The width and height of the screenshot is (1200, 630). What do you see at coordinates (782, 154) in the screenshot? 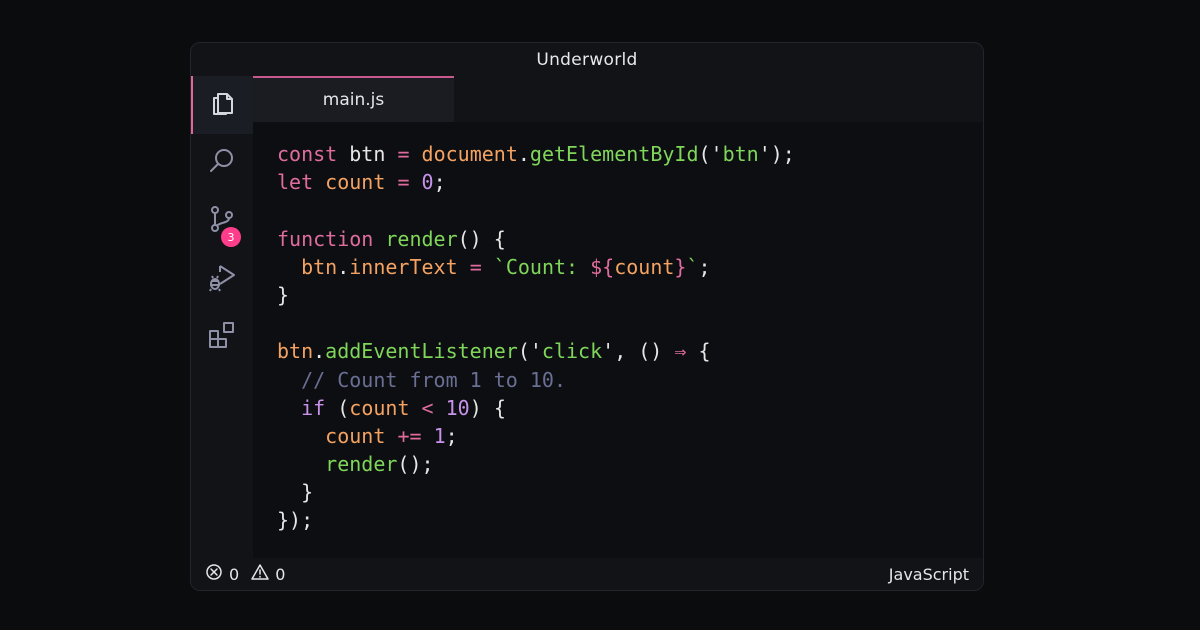
I see `code-token: );` at bounding box center [782, 154].